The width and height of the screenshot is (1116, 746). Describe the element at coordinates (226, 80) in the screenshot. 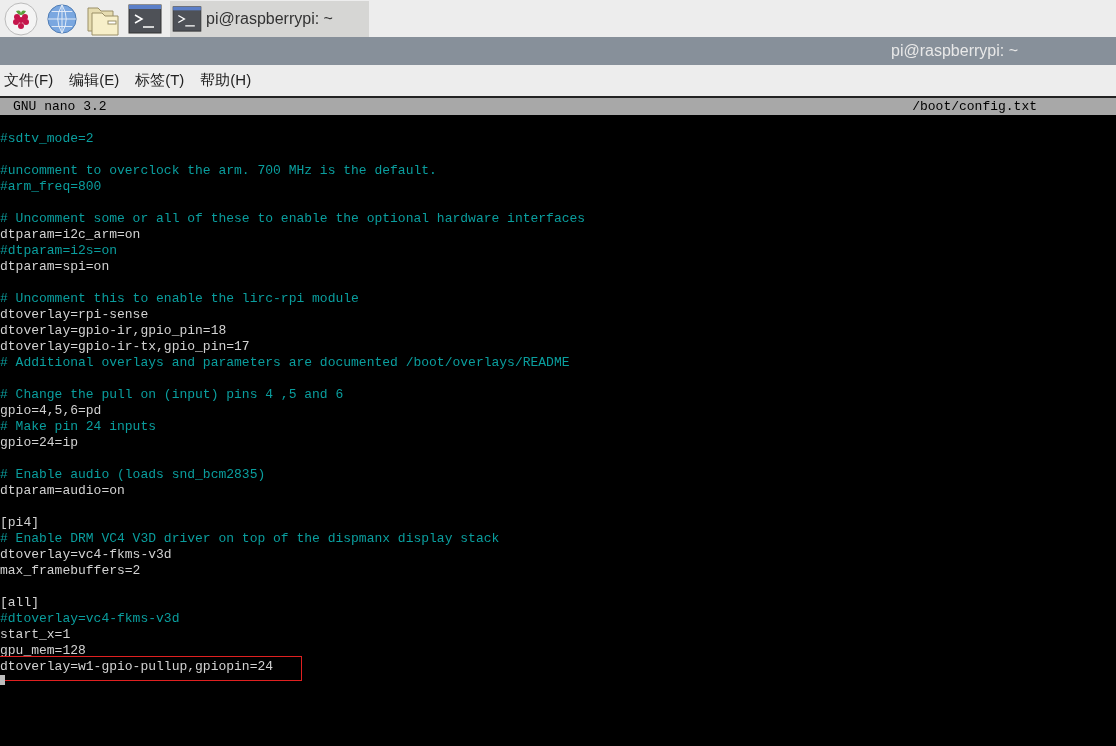

I see `menu-item: 帮助(H)` at that location.